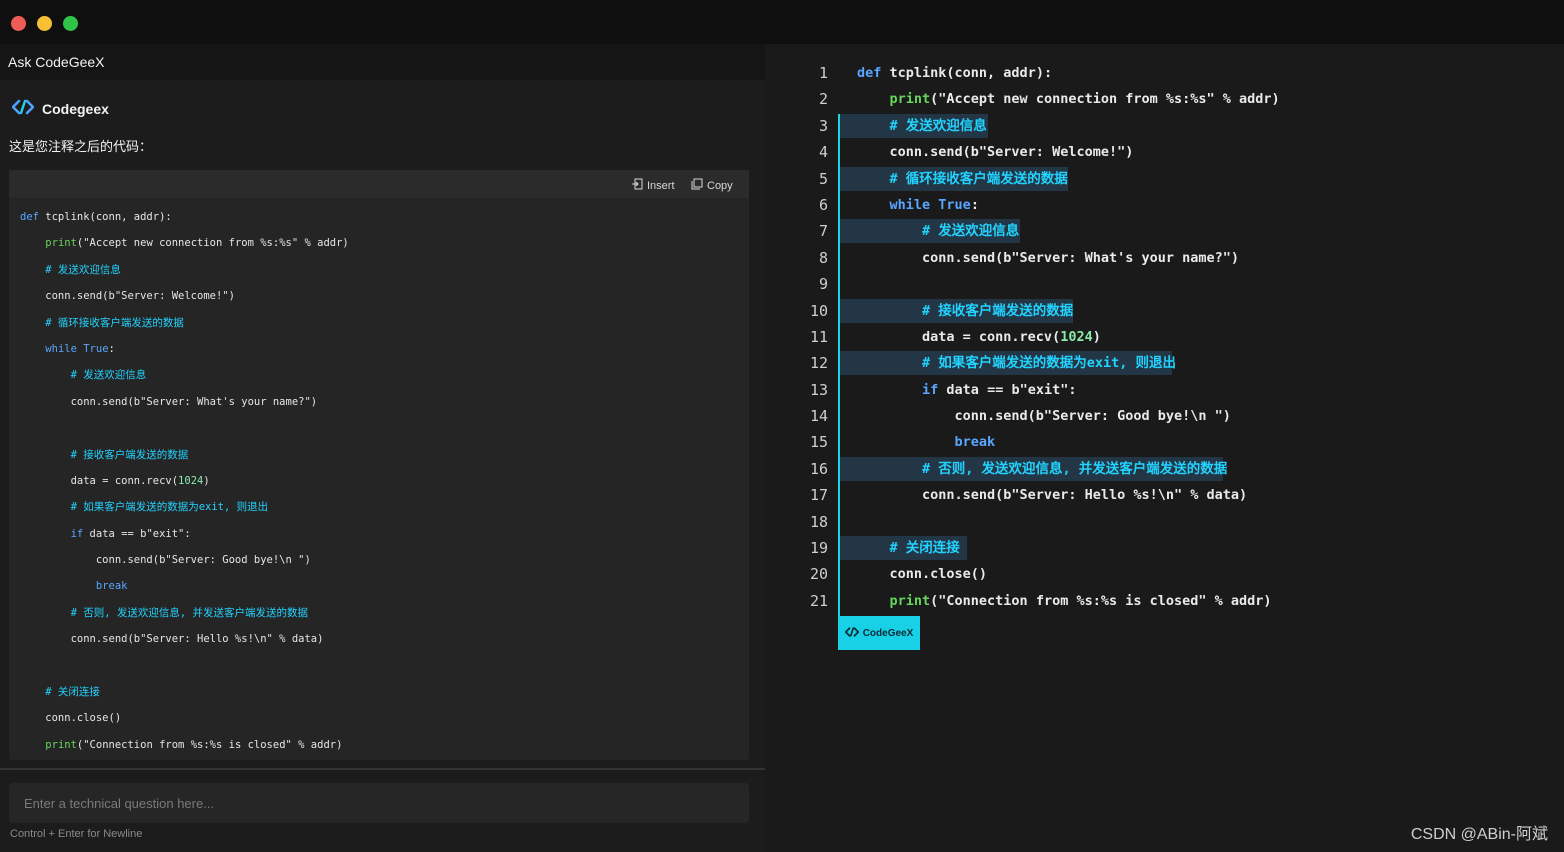 This screenshot has width=1564, height=852. Describe the element at coordinates (818, 310) in the screenshot. I see `line-number: 10` at that location.